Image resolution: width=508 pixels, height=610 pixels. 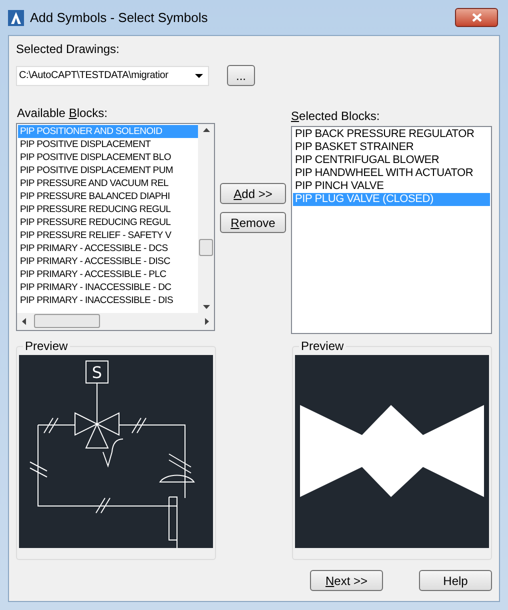 I want to click on next-button: Next >>, so click(x=346, y=580).